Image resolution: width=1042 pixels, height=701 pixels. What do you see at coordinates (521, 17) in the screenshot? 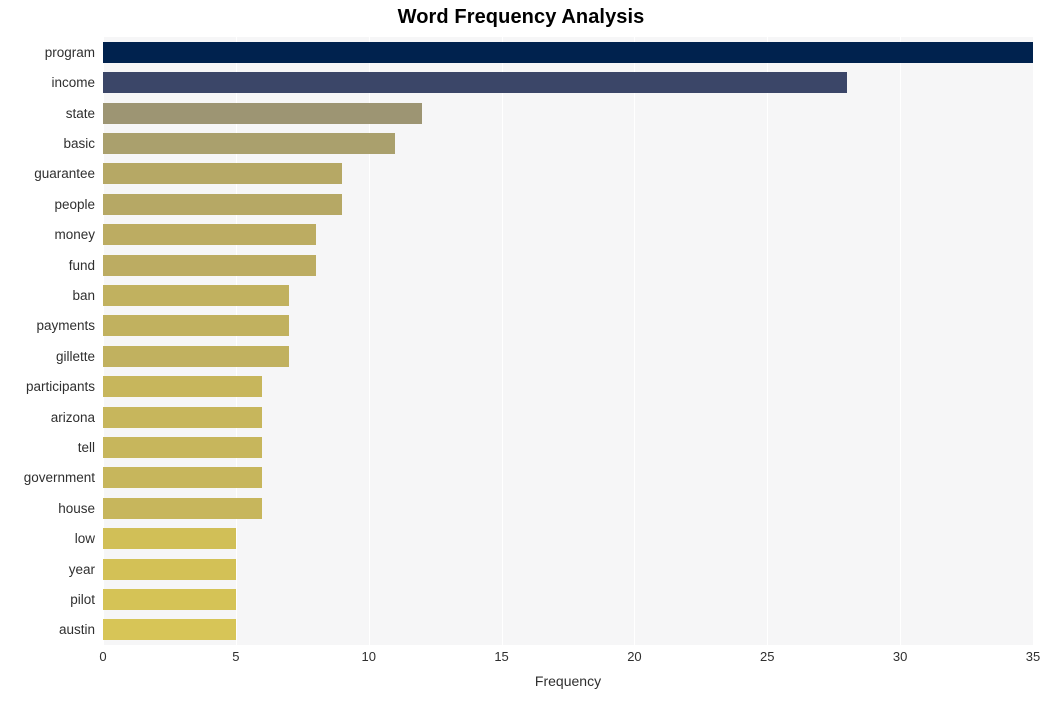
I see `chart-title: Word Frequency Analysis` at bounding box center [521, 17].